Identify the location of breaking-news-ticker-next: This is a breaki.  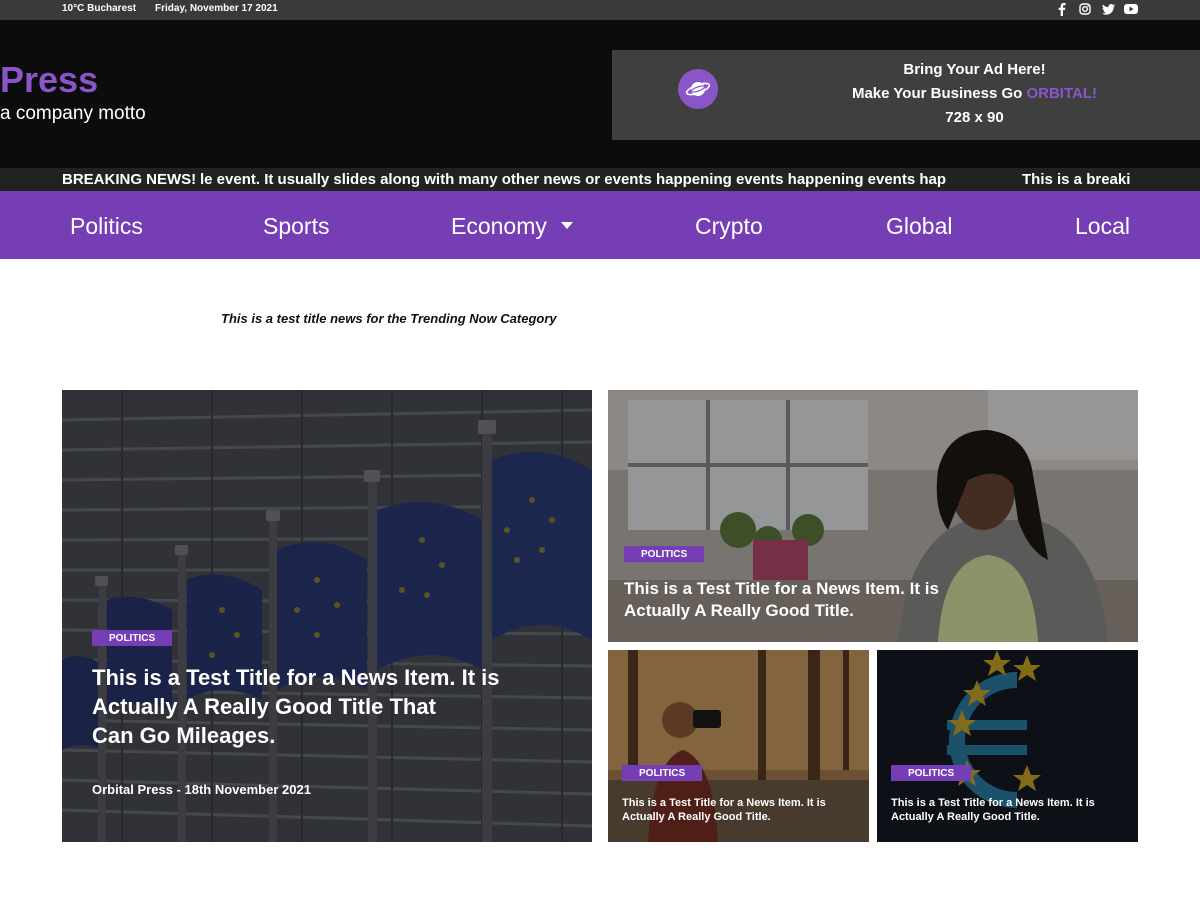
(1076, 179).